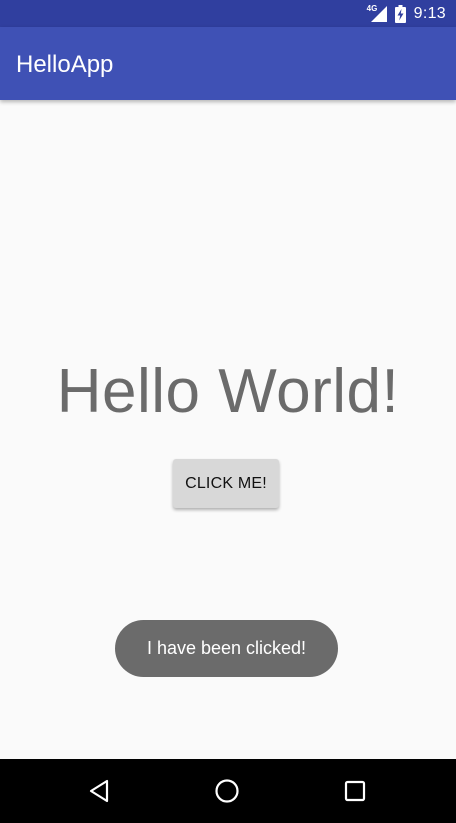 This screenshot has width=456, height=823. Describe the element at coordinates (228, 391) in the screenshot. I see `hello-text: Hello World!` at that location.